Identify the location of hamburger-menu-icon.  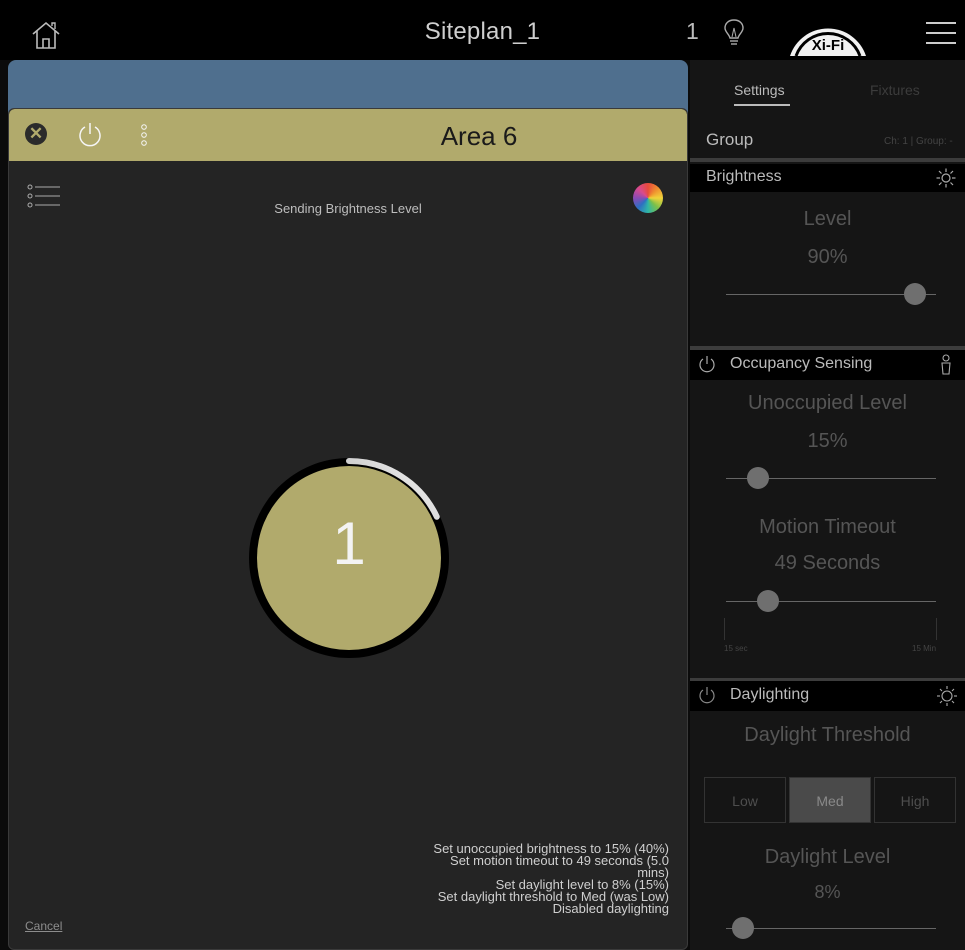
(941, 33).